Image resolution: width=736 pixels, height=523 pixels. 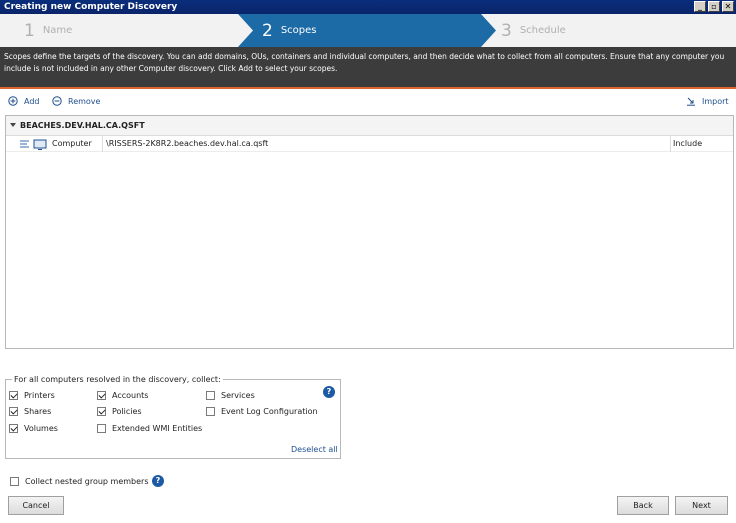 I want to click on volumes-checkbox: Volumes, so click(x=33, y=428).